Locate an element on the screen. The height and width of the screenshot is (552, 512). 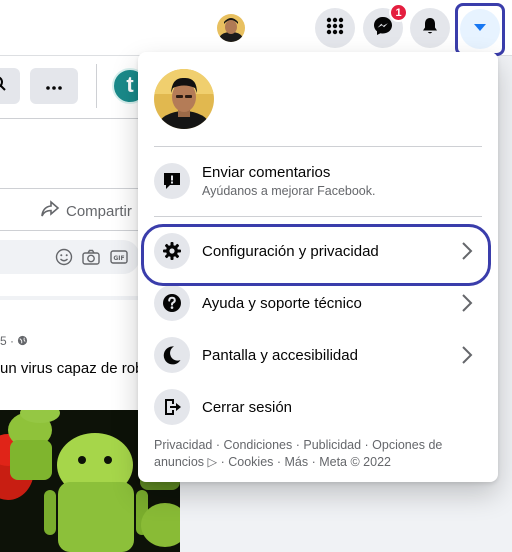
feedback-icon is located at coordinates (172, 181).